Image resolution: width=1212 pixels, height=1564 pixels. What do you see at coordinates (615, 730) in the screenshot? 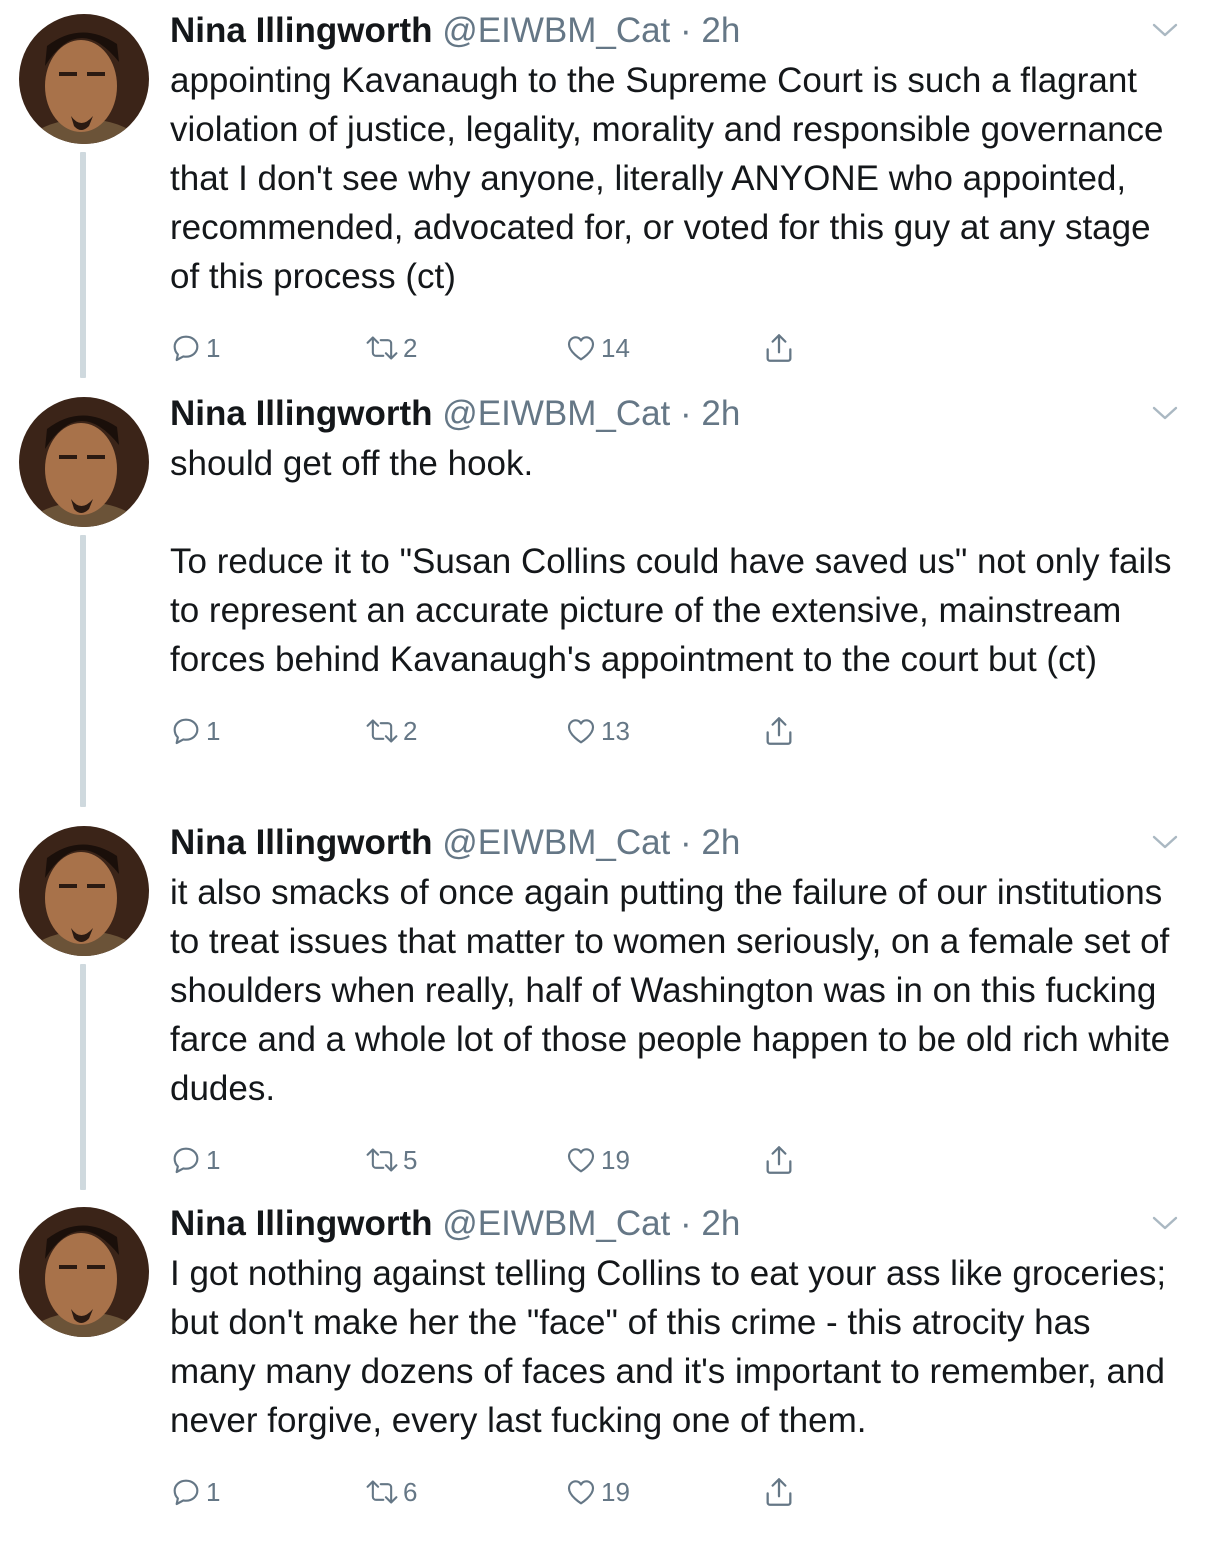
I see `like-count: 13` at bounding box center [615, 730].